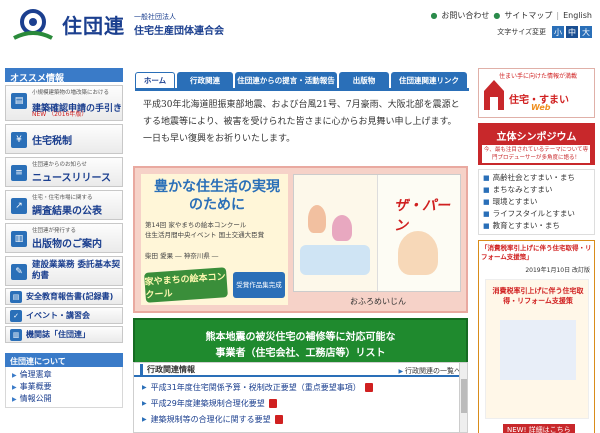 This screenshot has height=433, width=600. I want to click on symposium-link: 教育とすまい・まち, so click(536, 226).